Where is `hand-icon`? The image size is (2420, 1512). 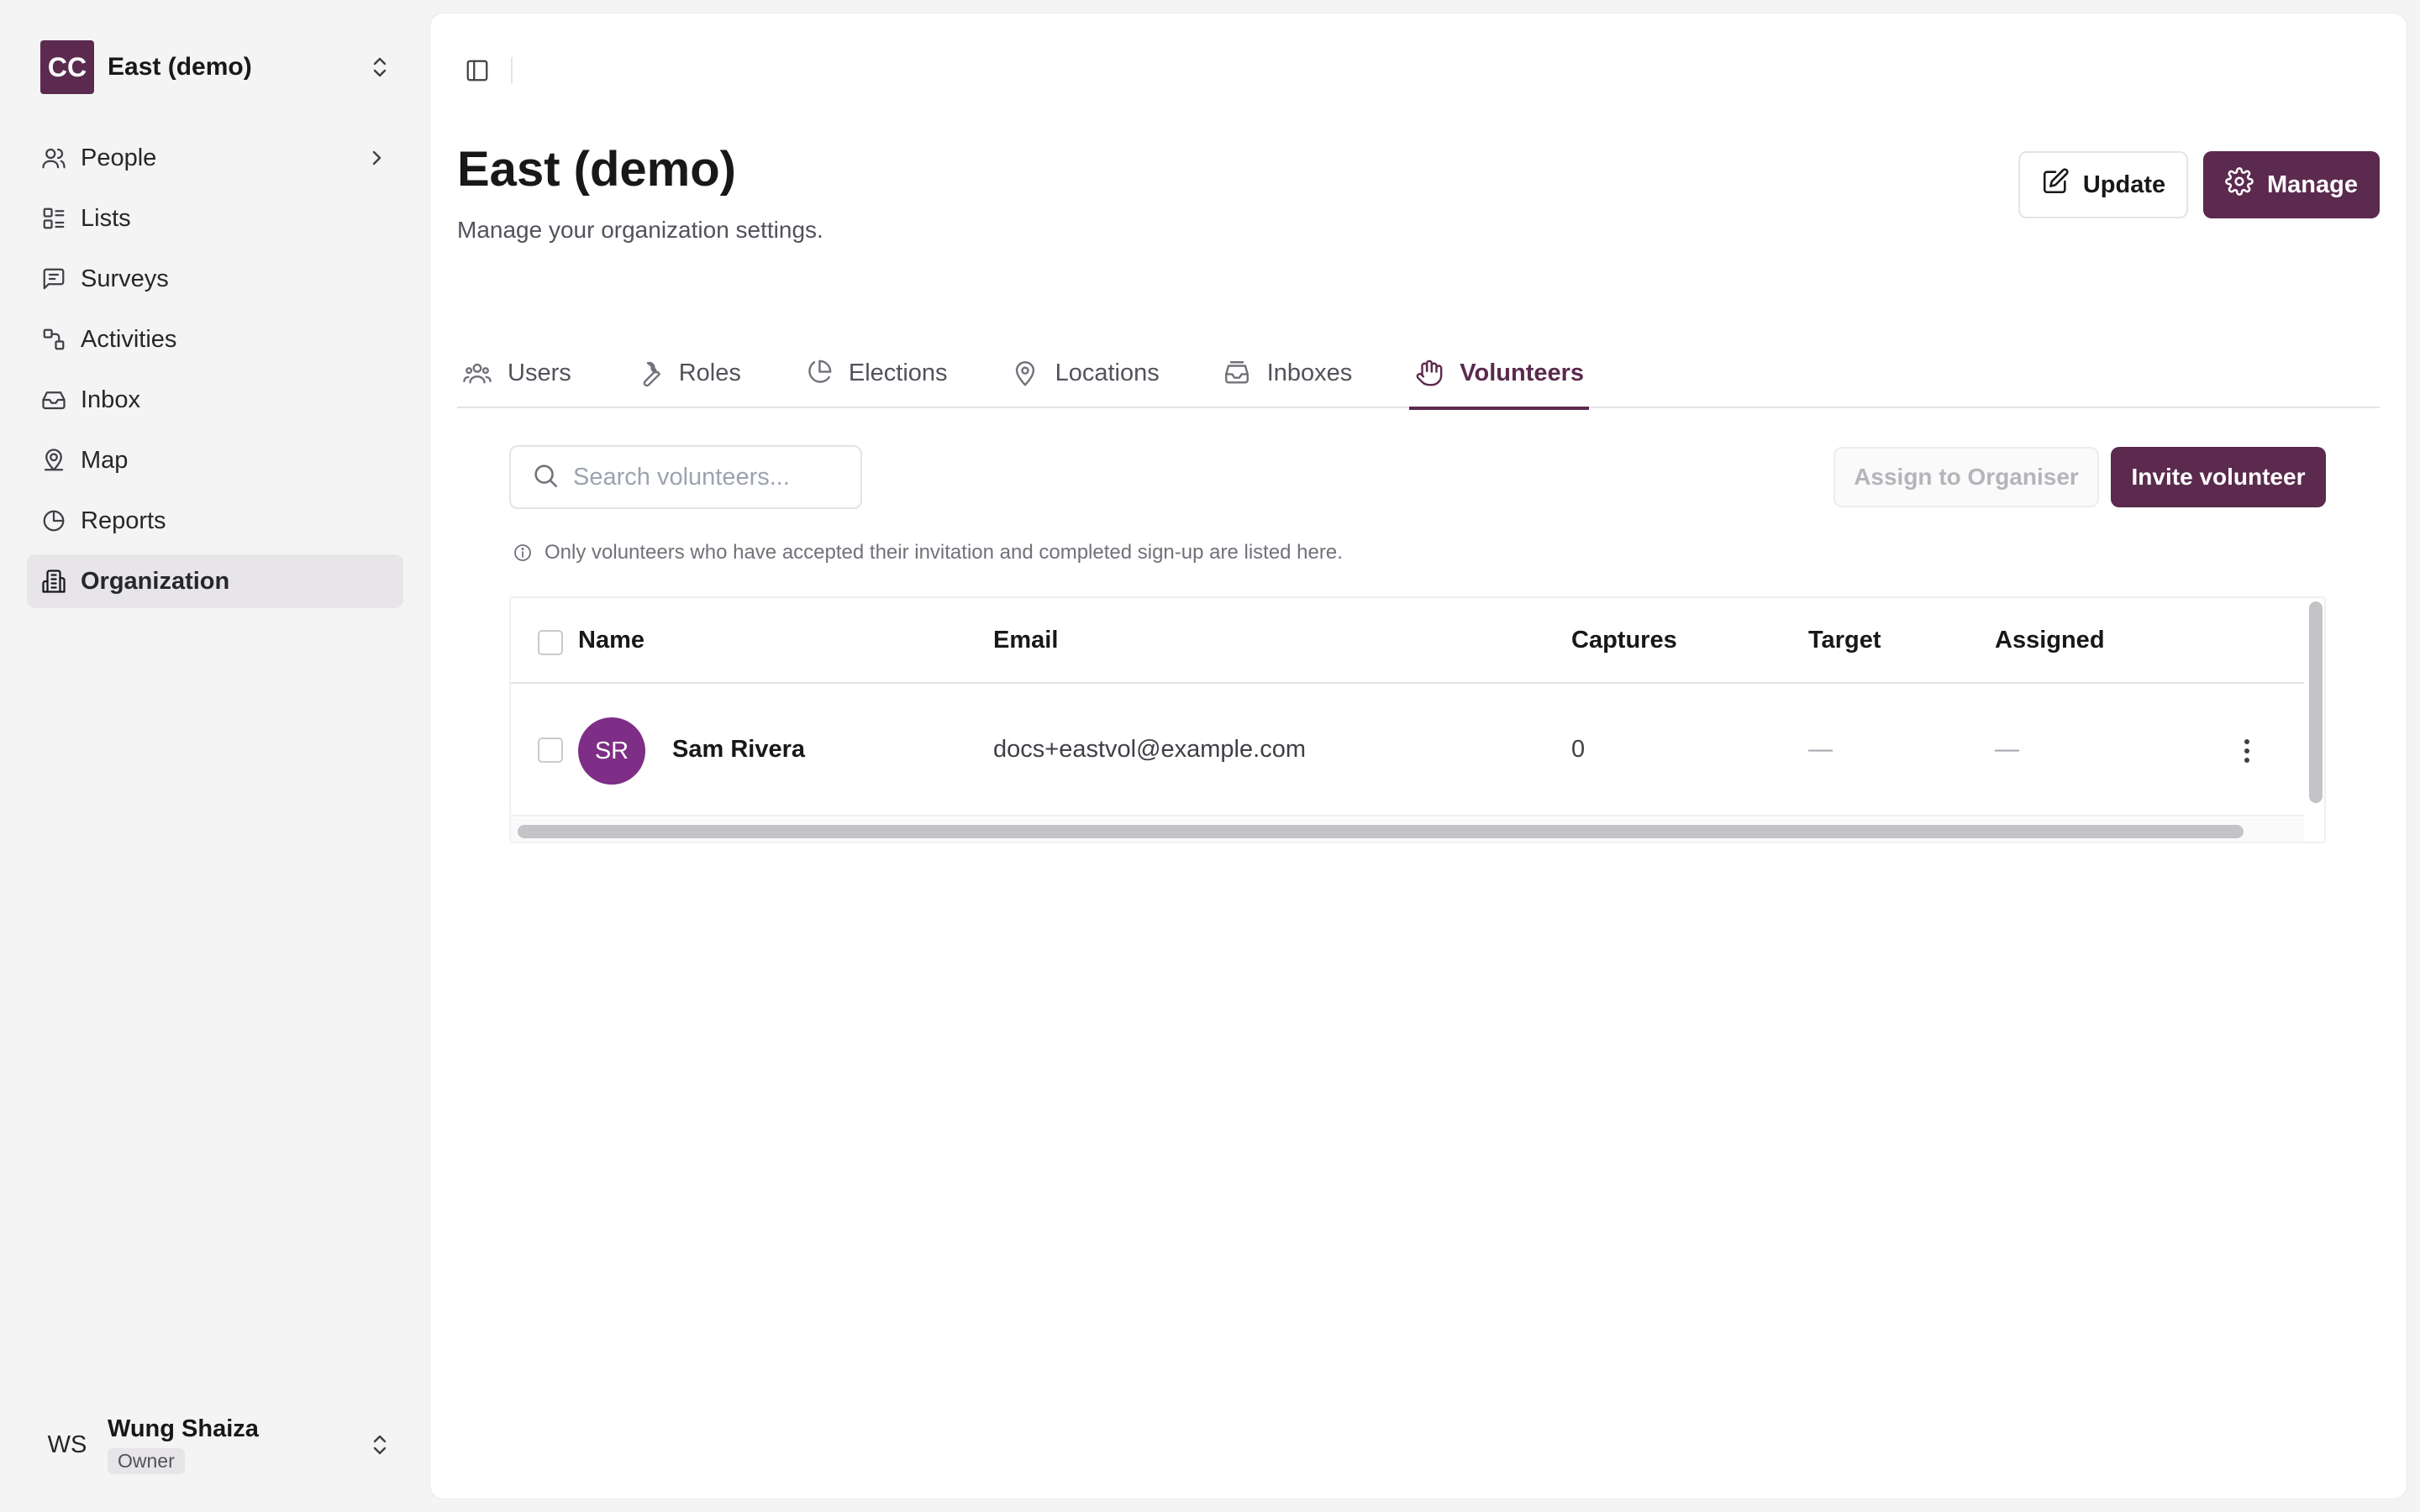
hand-icon is located at coordinates (1429, 373).